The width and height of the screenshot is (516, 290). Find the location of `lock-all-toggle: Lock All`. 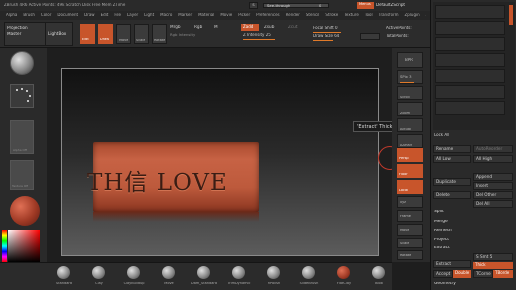

lock-all-toggle: Lock All is located at coordinates (454, 135).